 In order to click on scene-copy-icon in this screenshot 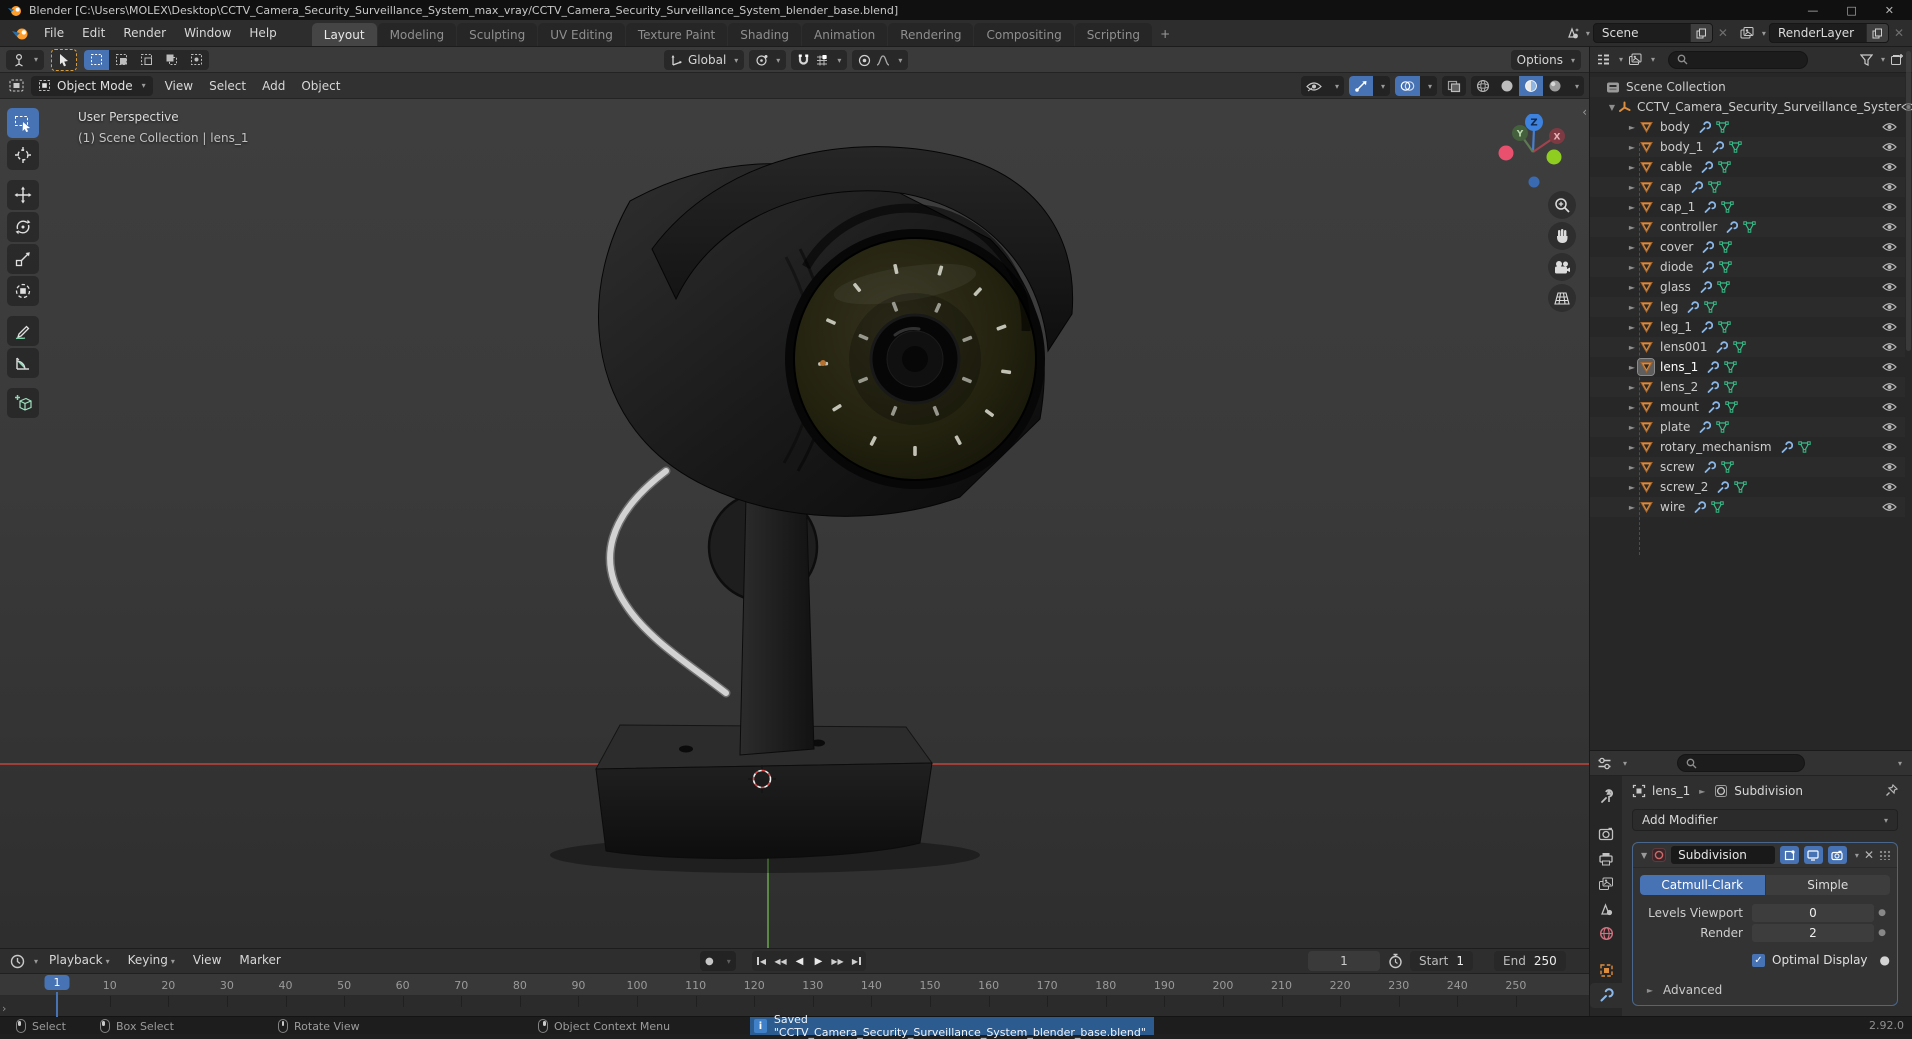, I will do `click(1700, 33)`.